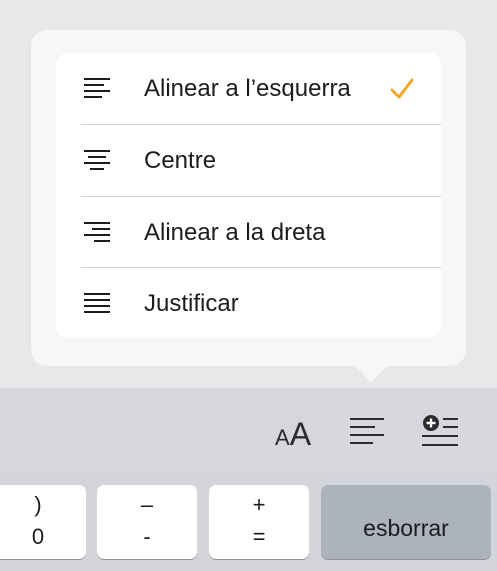 This screenshot has width=497, height=571. What do you see at coordinates (259, 536) in the screenshot?
I see `key-primary-label: =` at bounding box center [259, 536].